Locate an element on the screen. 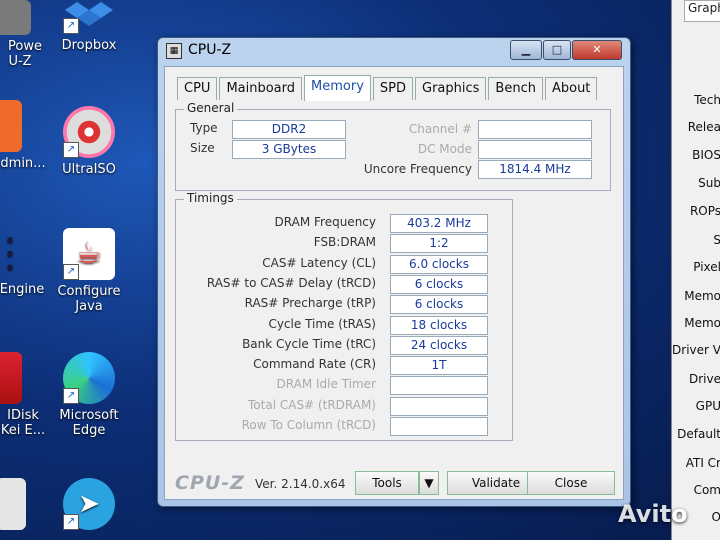  desktop-icon-partial is located at coordinates (25, 506).